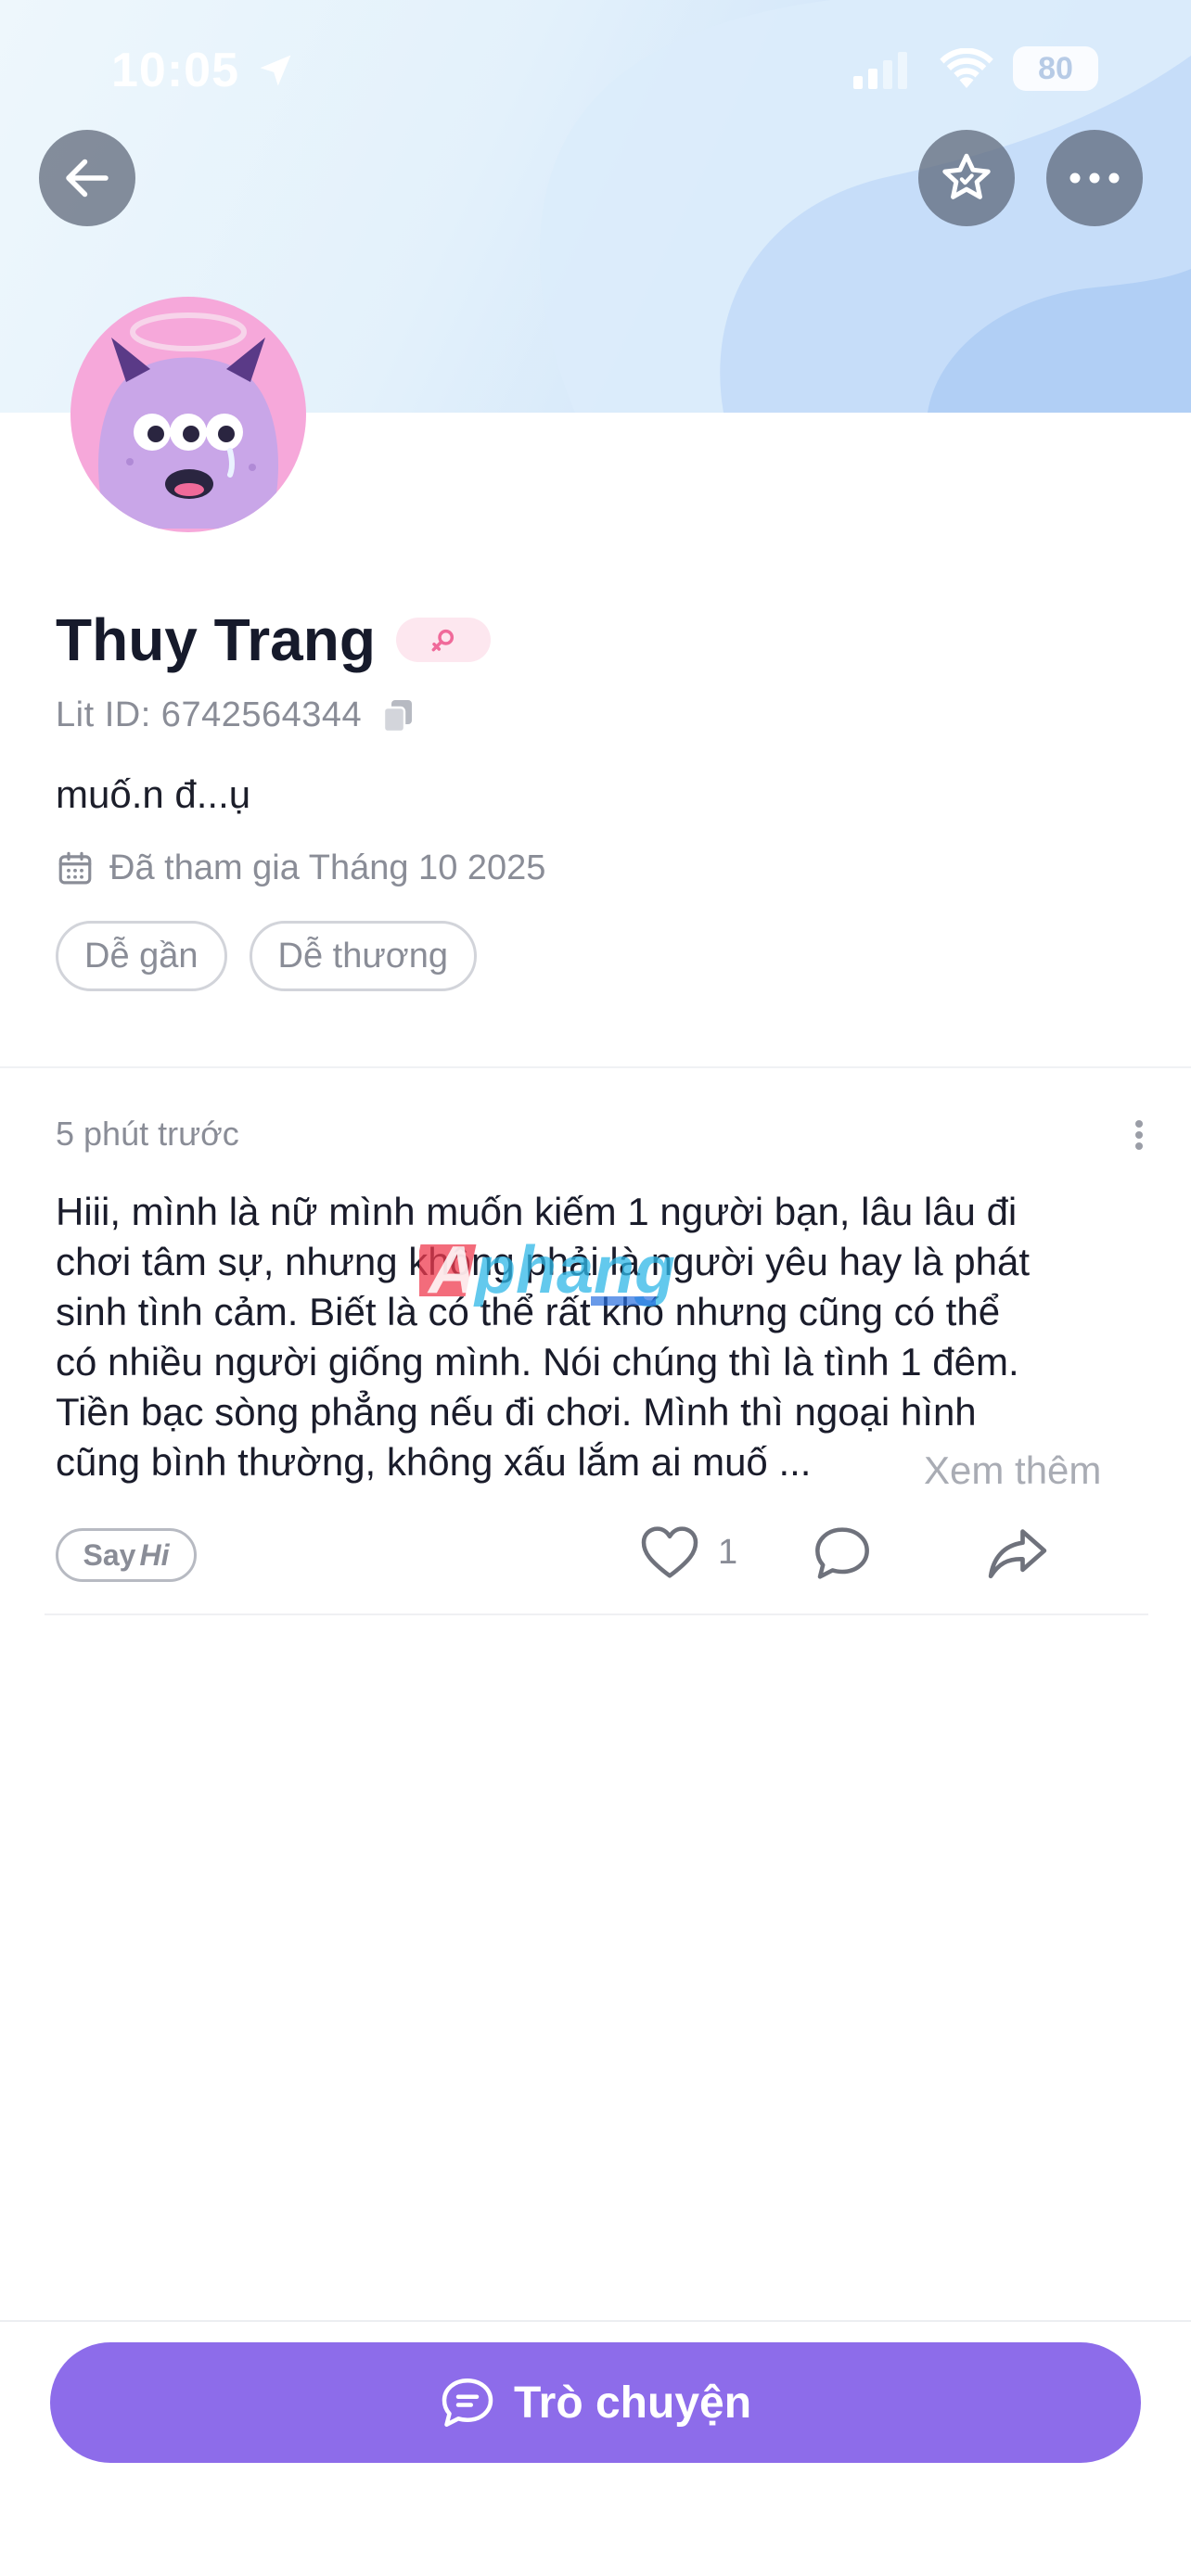 This screenshot has height=2576, width=1191. I want to click on avatar, so click(188, 415).